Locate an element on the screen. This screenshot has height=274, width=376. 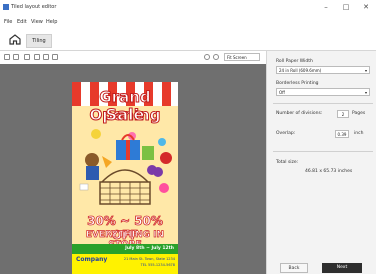
tab-row: Tiling is located at coordinates (188, 39).